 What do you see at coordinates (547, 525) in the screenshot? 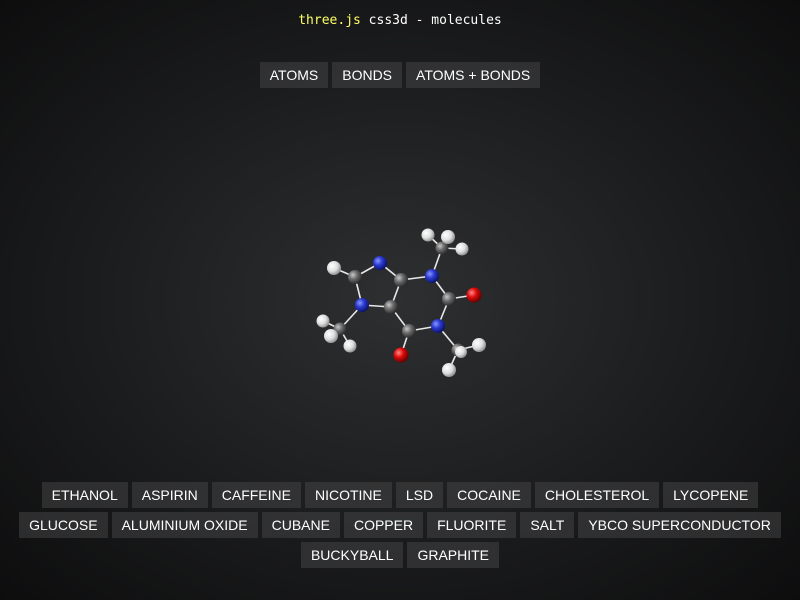
I see `salt-button: SALT` at bounding box center [547, 525].